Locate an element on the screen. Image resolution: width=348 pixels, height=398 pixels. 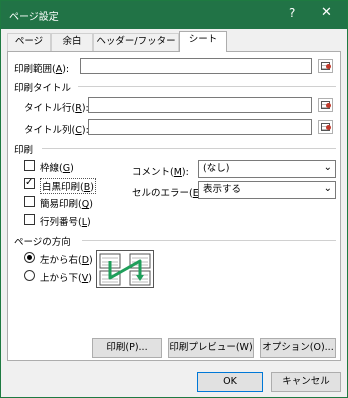
comments-label: コメント(M): is located at coordinates (160, 172).